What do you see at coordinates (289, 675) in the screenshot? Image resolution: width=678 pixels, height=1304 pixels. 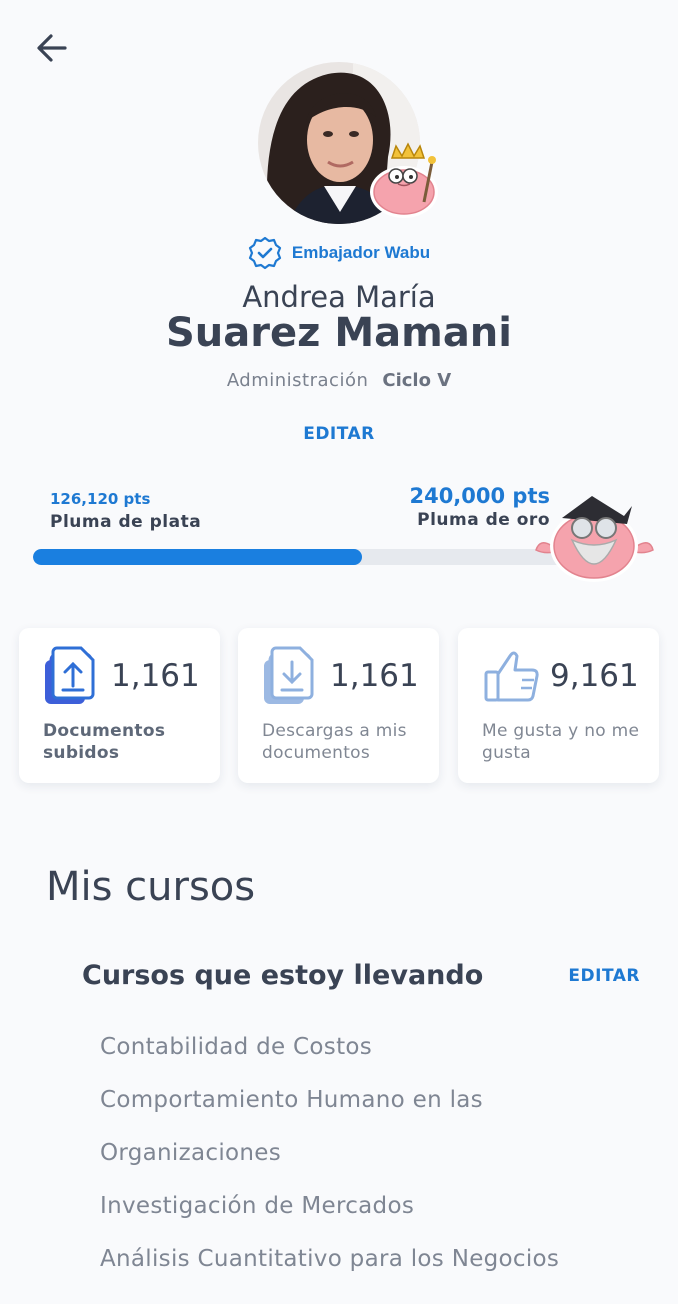 I see `document-download-icon` at bounding box center [289, 675].